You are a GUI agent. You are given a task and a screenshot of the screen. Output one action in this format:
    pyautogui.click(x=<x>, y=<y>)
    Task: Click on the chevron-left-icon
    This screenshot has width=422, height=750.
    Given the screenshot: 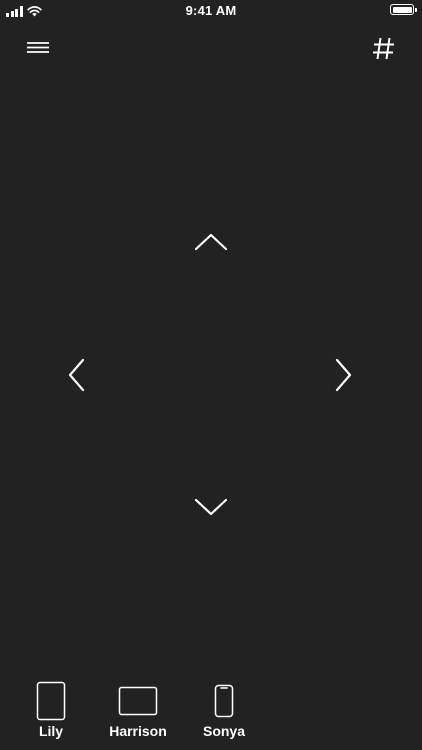 What is the action you would take?
    pyautogui.click(x=76, y=375)
    